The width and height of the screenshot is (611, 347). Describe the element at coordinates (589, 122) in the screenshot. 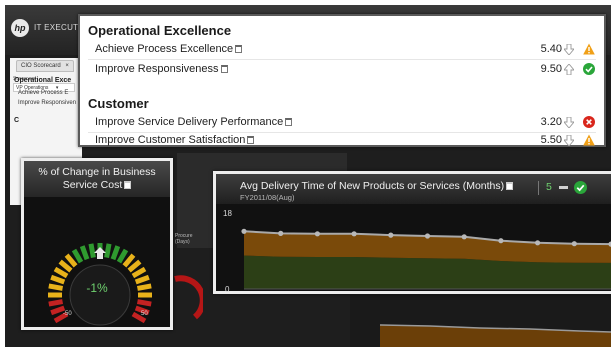

I see `critical-icon` at that location.